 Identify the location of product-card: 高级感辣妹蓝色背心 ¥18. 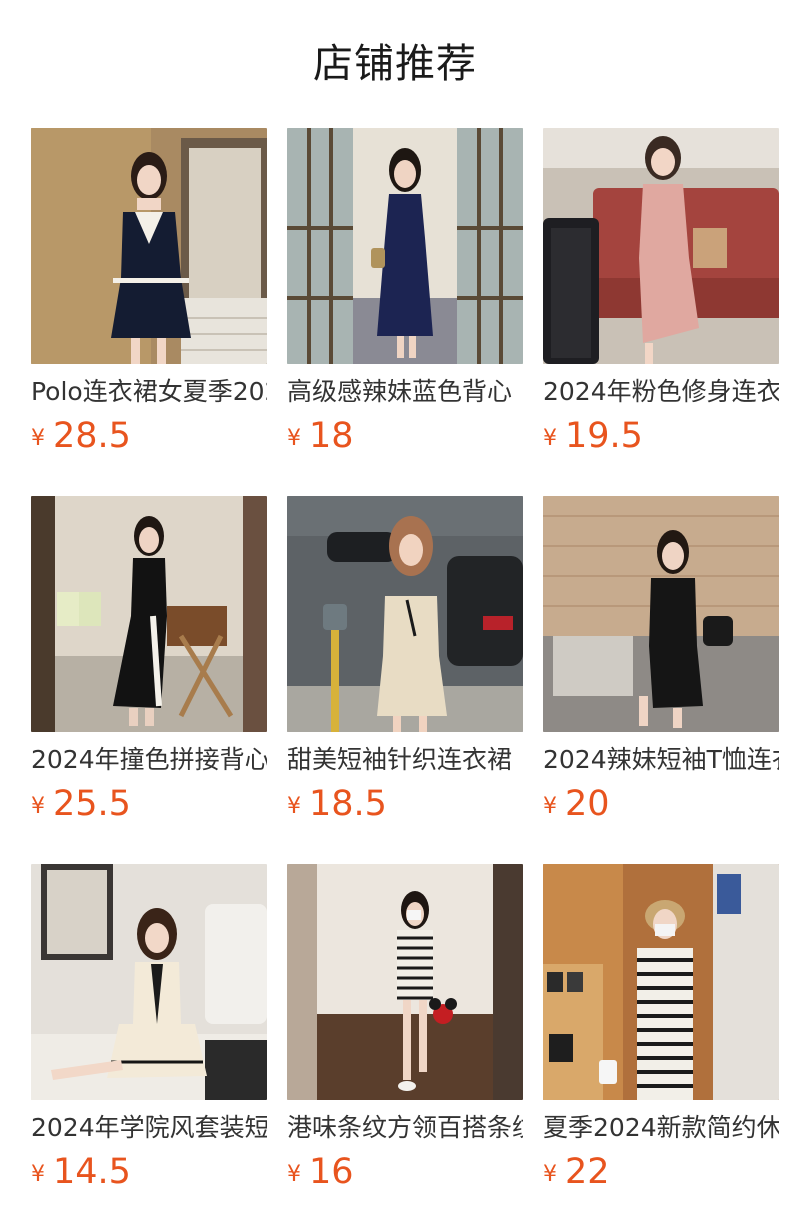
(405, 295).